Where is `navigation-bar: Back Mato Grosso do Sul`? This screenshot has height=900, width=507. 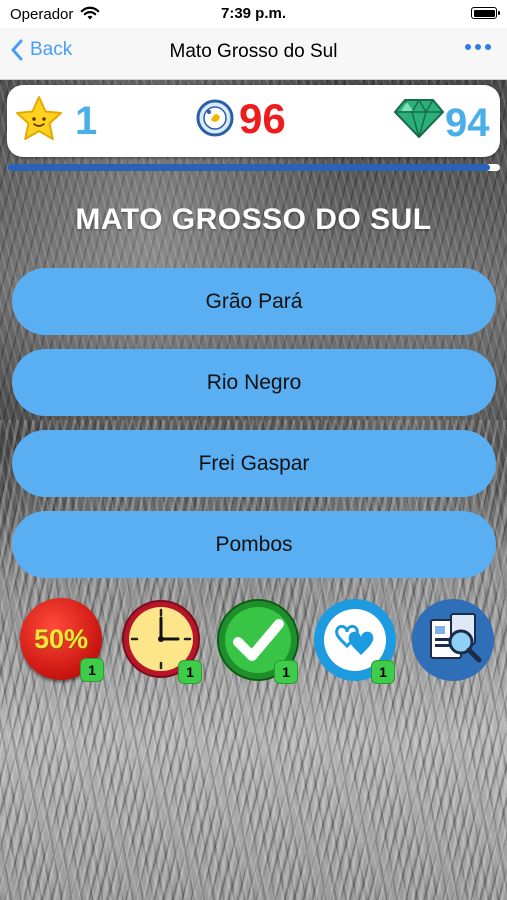
navigation-bar: Back Mato Grosso do Sul is located at coordinates (253, 54).